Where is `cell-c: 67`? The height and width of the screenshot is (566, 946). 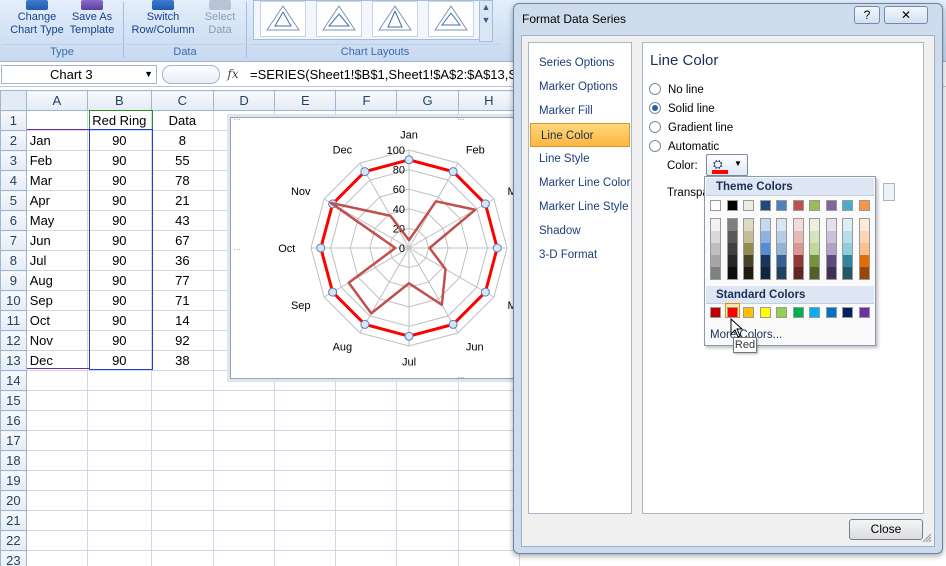 cell-c: 67 is located at coordinates (182, 240).